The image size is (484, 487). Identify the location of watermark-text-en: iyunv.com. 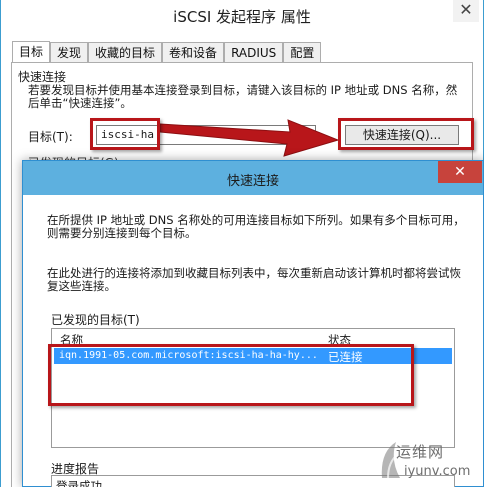
(437, 471).